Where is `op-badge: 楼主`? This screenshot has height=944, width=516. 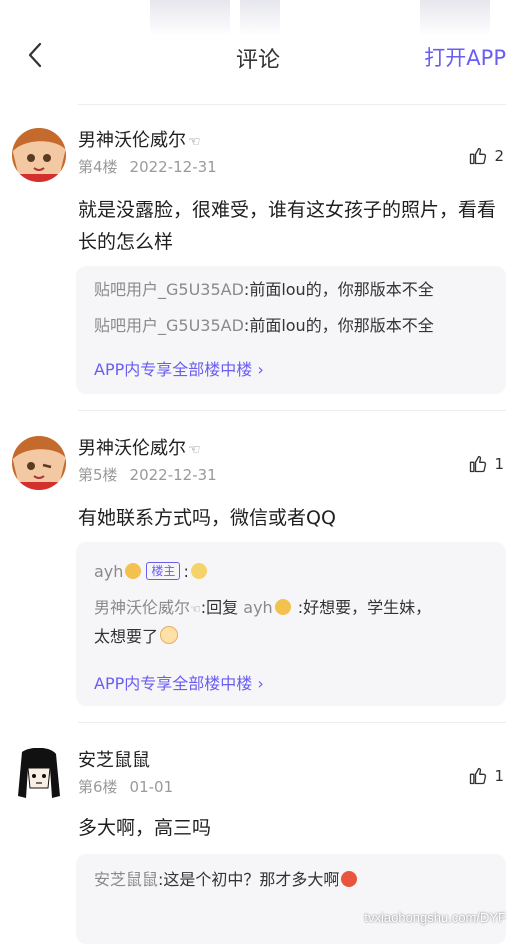 op-badge: 楼主 is located at coordinates (163, 571).